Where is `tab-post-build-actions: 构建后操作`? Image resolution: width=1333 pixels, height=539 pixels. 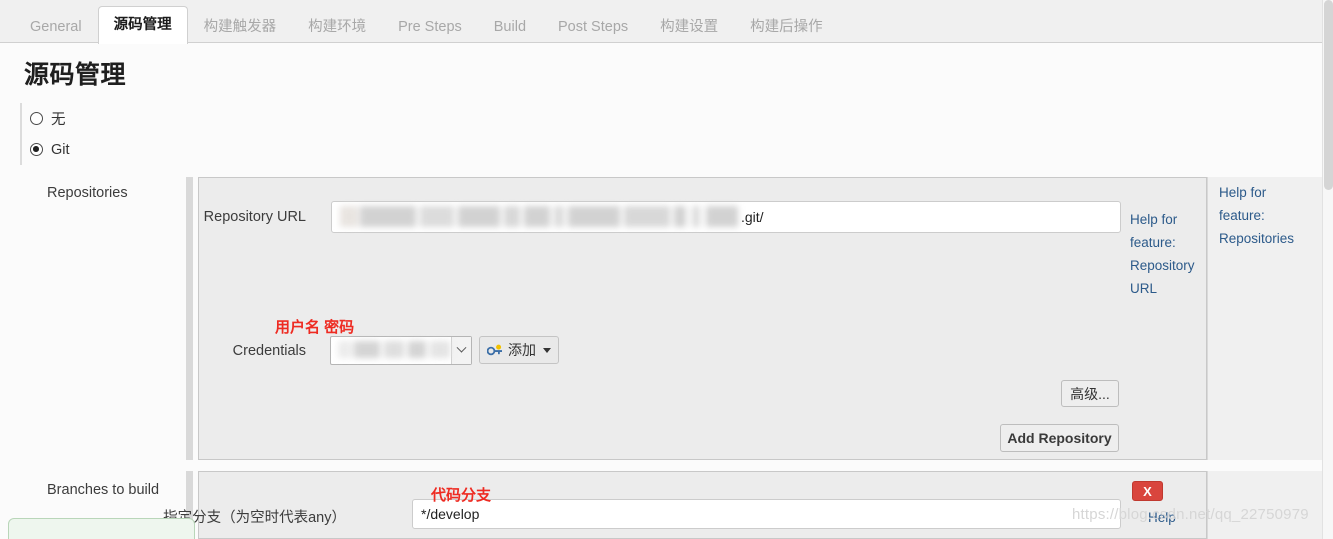 tab-post-build-actions: 构建后操作 is located at coordinates (786, 26).